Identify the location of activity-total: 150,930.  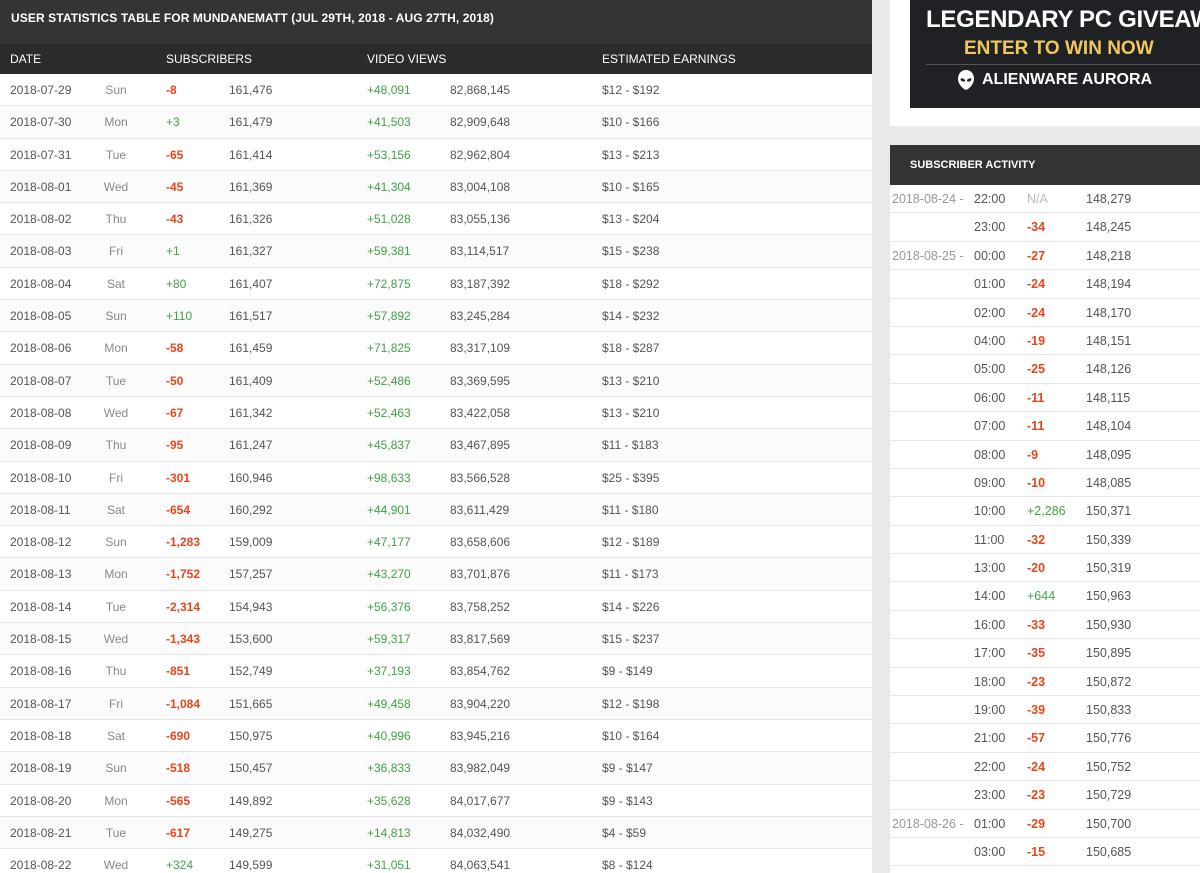
(1109, 624).